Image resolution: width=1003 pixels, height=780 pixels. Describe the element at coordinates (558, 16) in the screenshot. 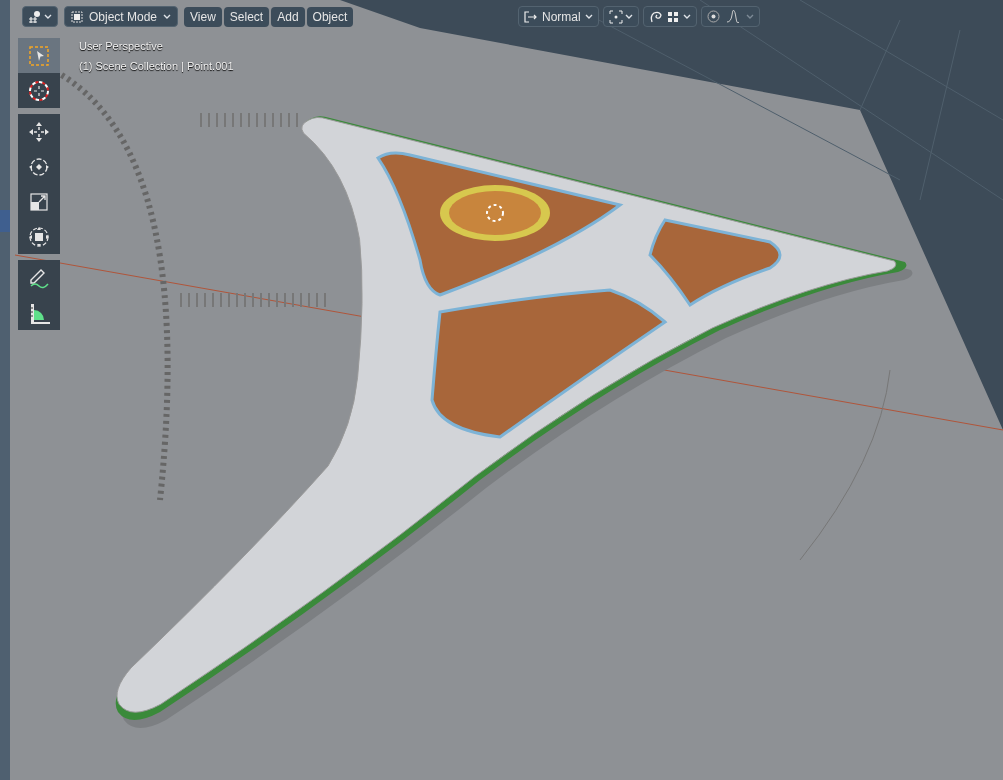

I see `orientation-dropdown: Normal` at that location.